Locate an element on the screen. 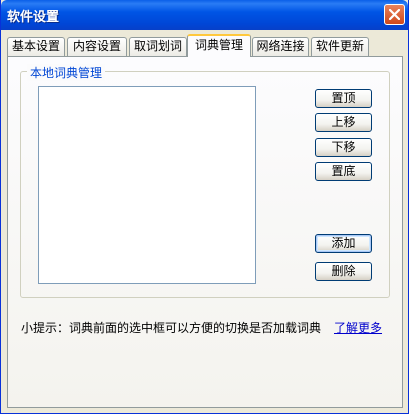 The height and width of the screenshot is (414, 409). title-bar: 软件设置 is located at coordinates (204, 15).